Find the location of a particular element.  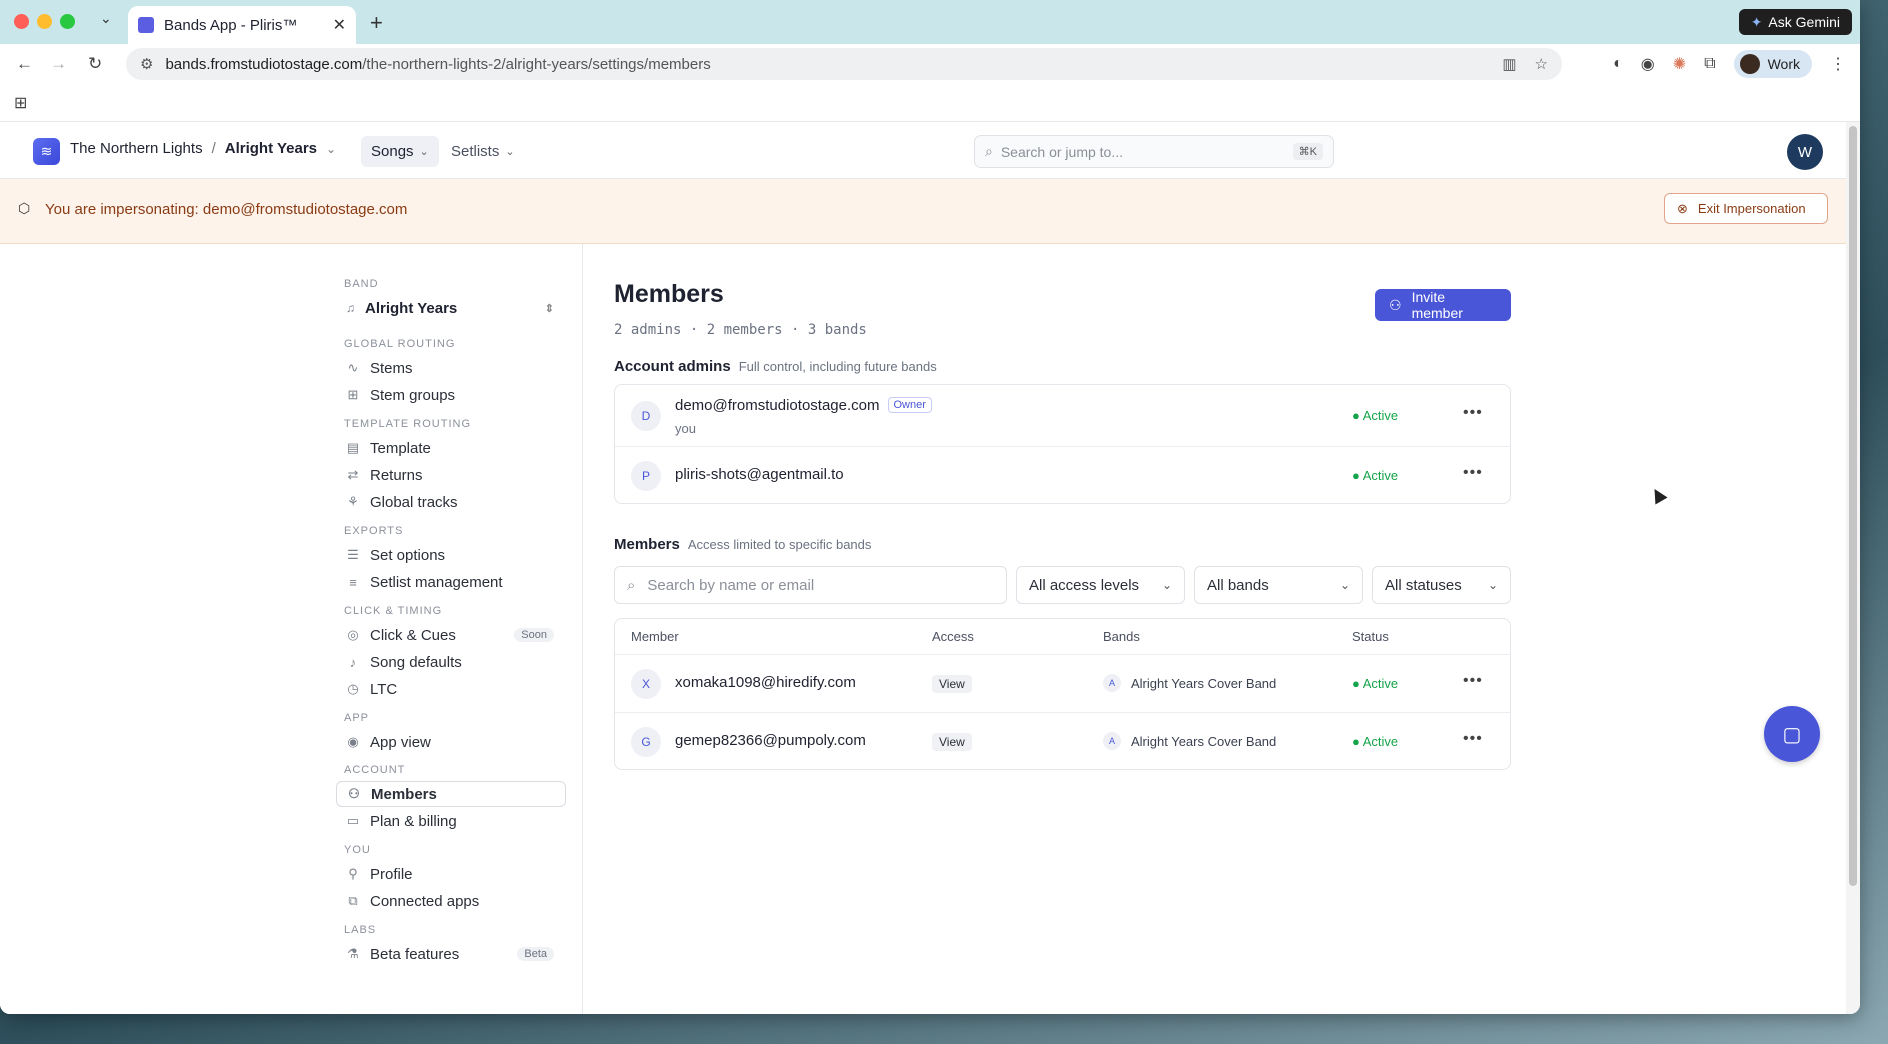

breadcrumb: The Northern Lights / Alright Years ⌄ is located at coordinates (203, 148).